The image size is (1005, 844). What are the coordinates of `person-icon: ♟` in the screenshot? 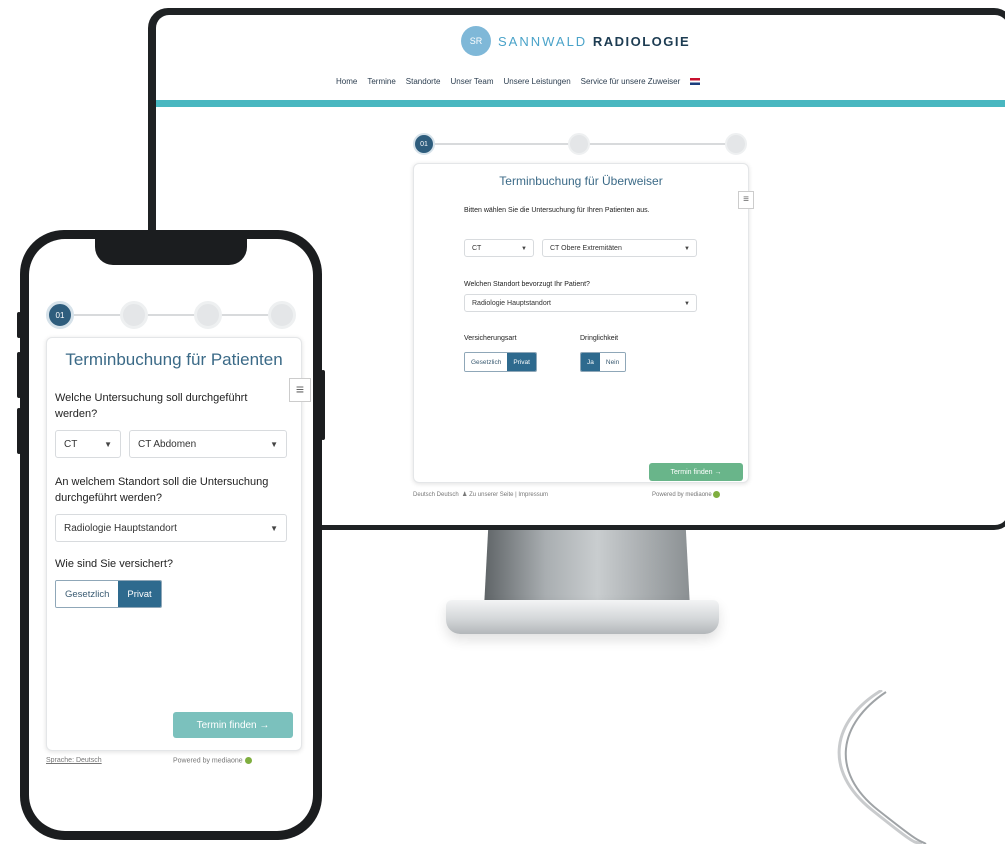 It's located at (465, 495).